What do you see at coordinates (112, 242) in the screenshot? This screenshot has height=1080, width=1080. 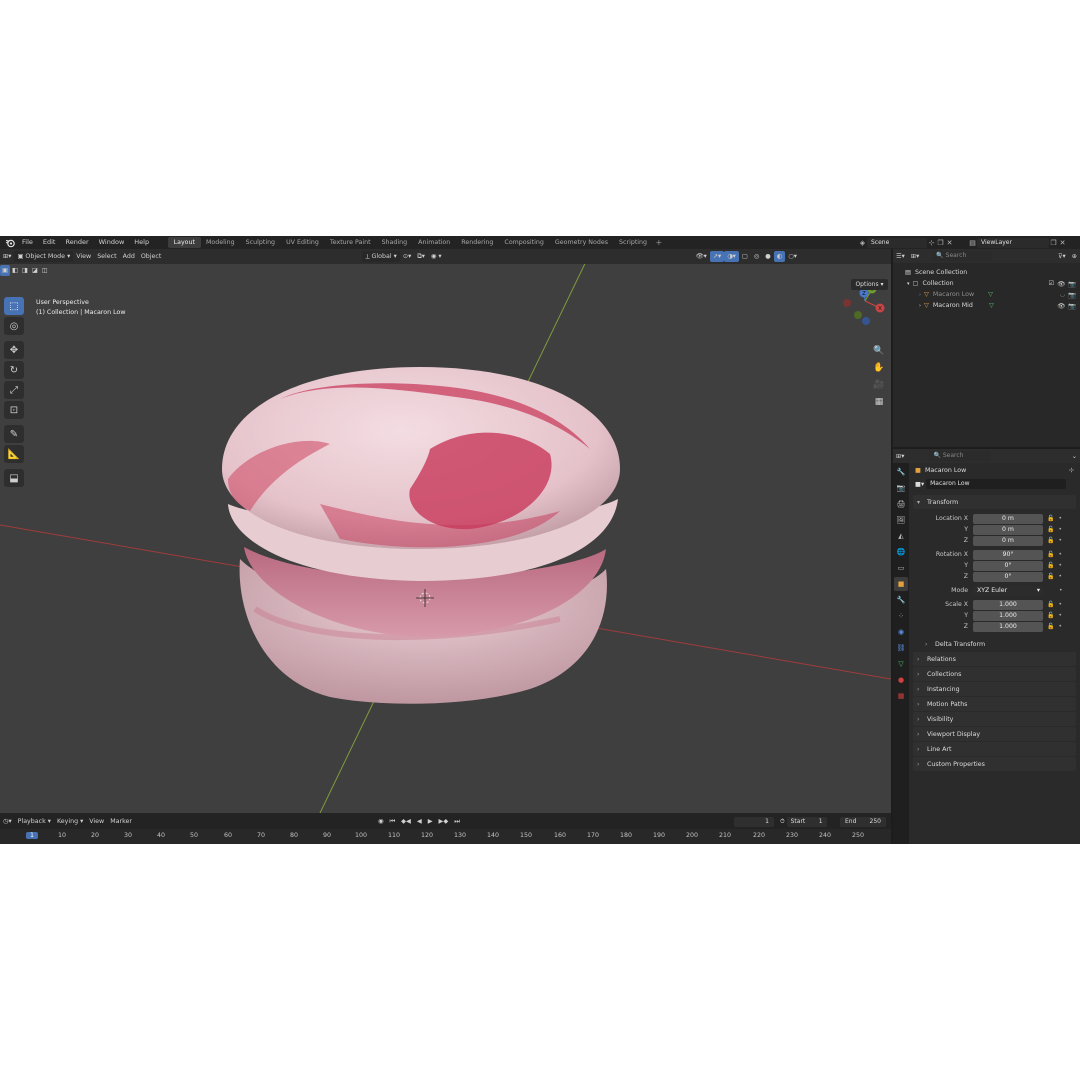 I see `menu-window: Window` at bounding box center [112, 242].